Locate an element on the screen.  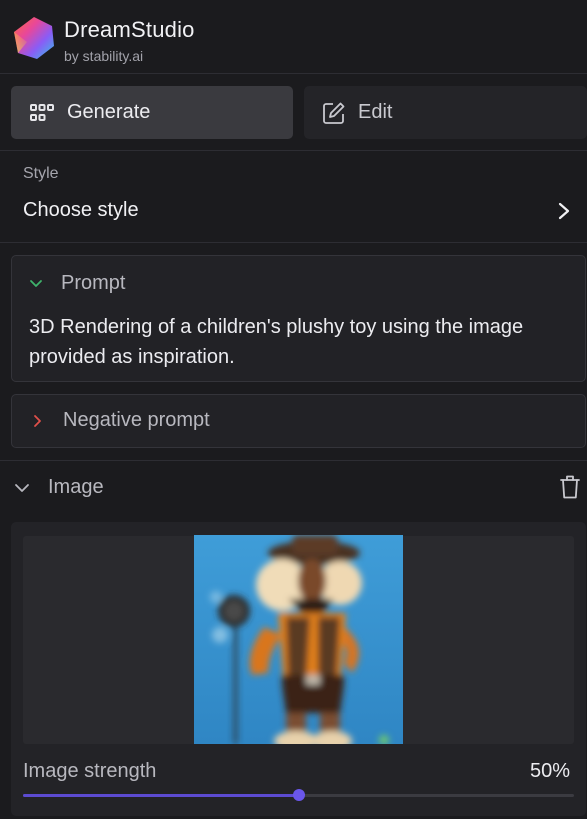
image-strength-value: 50% is located at coordinates (550, 771).